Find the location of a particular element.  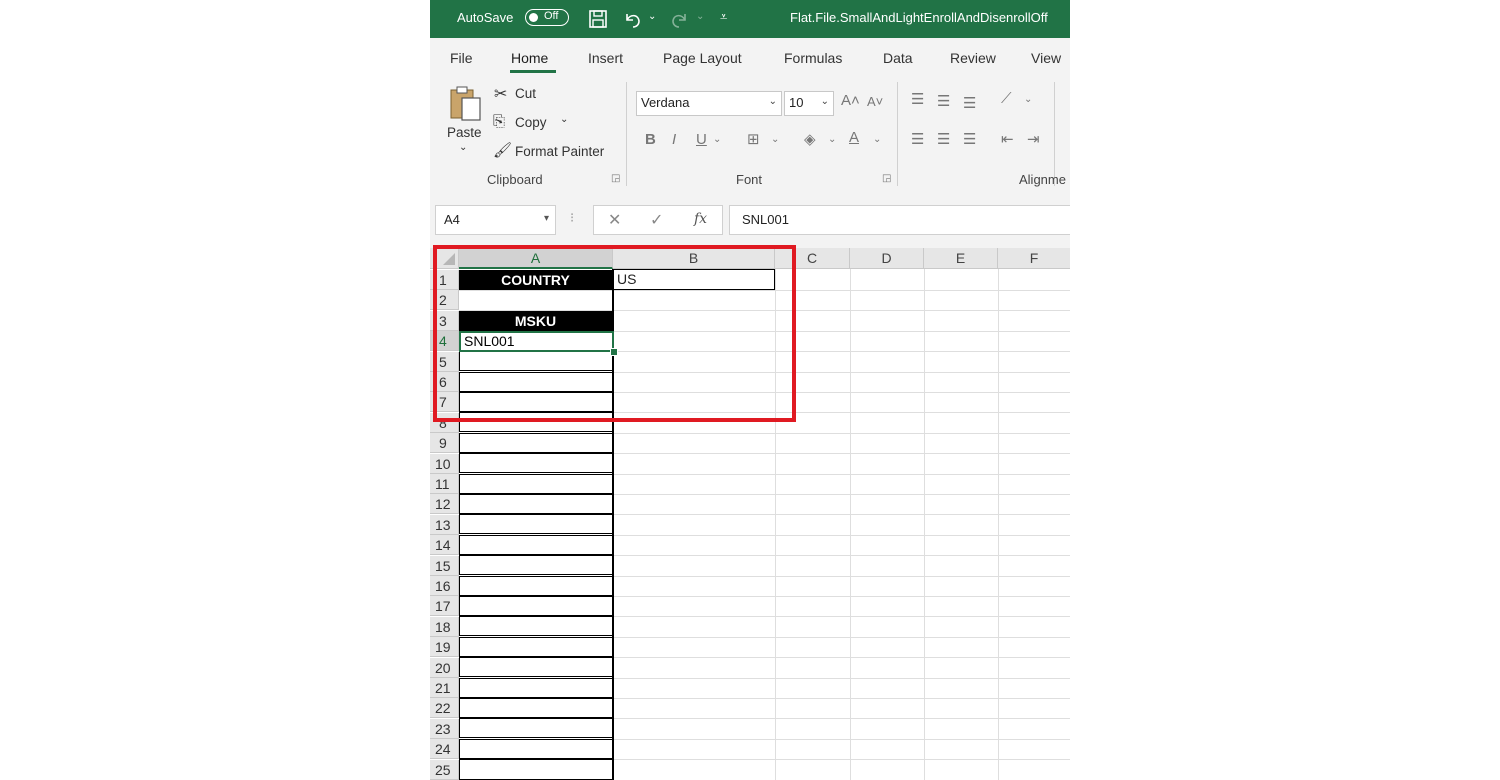

decrease-font-size-icon: A˅ is located at coordinates (875, 101).